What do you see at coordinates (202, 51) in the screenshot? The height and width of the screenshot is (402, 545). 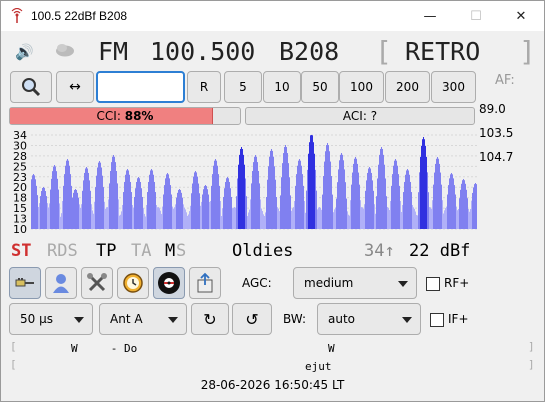 I see `frequency-display: 100.500` at bounding box center [202, 51].